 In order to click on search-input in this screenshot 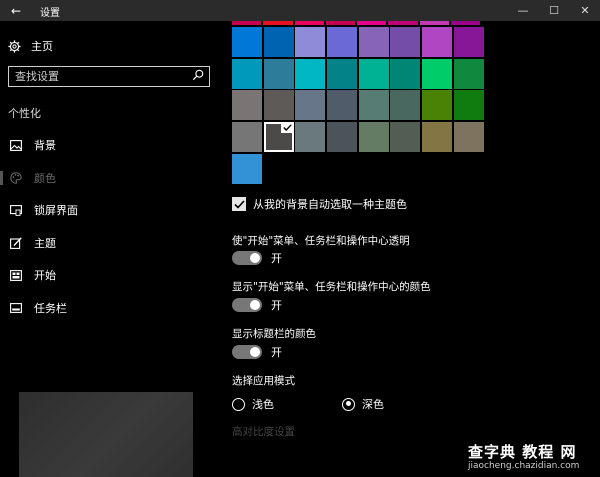, I will do `click(100, 76)`.